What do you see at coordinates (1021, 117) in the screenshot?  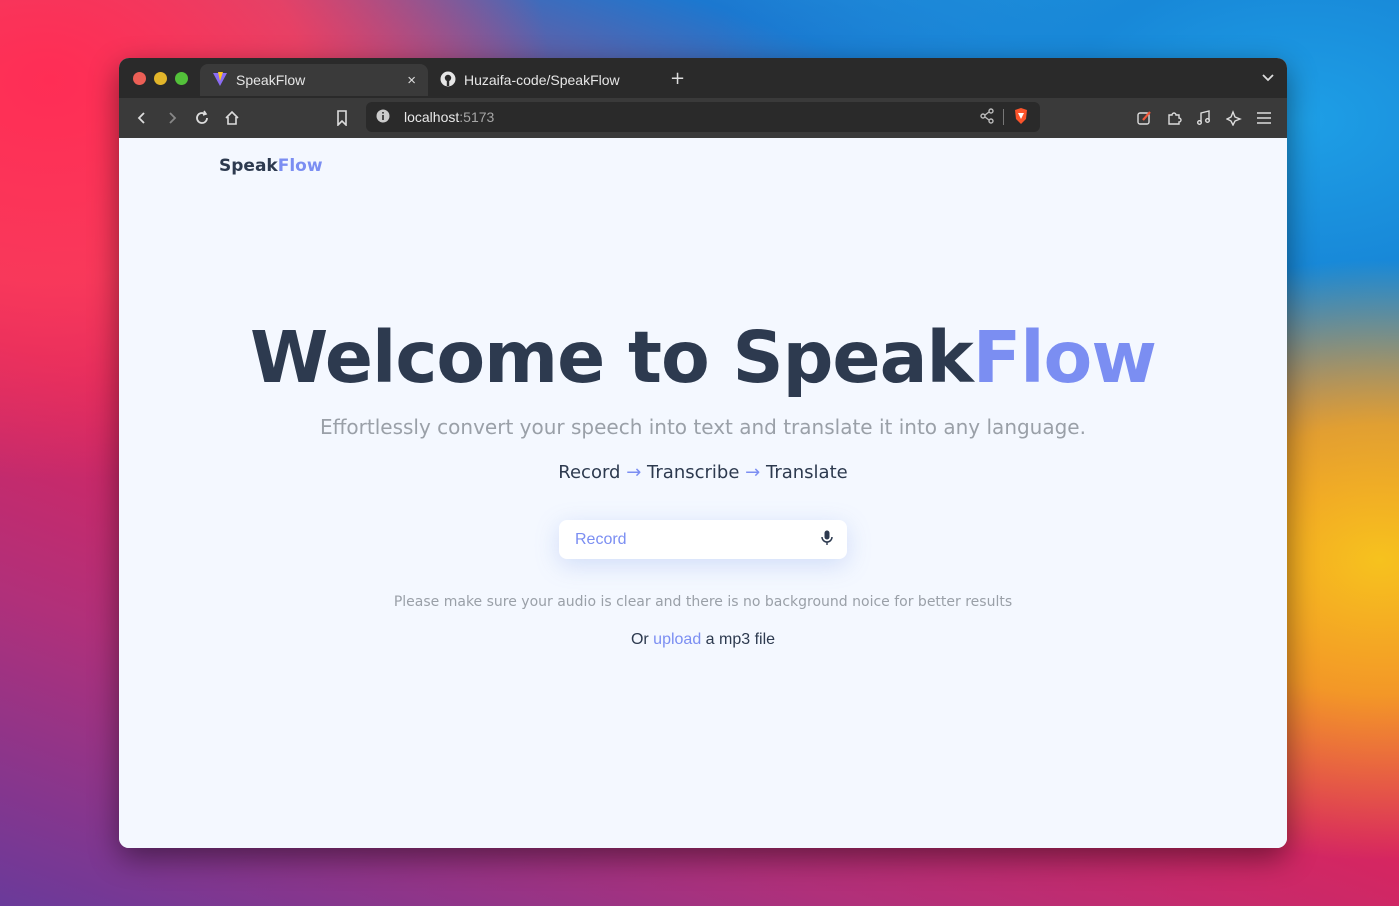 I see `brave-shield-icon` at bounding box center [1021, 117].